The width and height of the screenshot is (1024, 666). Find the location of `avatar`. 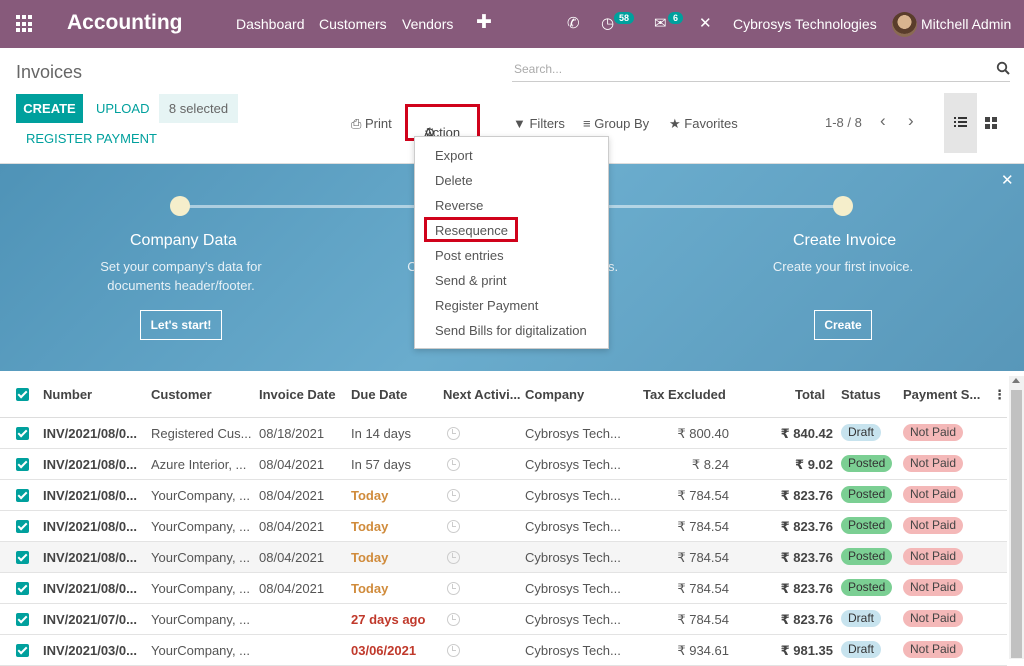

avatar is located at coordinates (904, 24).